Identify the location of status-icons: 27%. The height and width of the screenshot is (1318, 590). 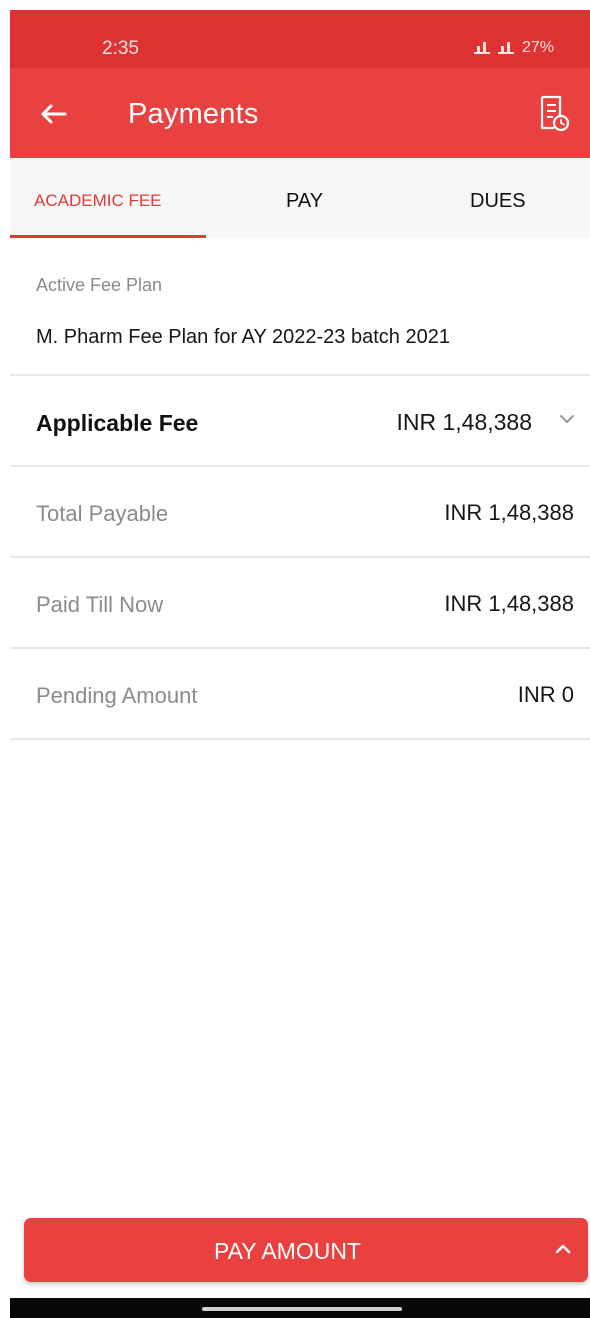
(513, 48).